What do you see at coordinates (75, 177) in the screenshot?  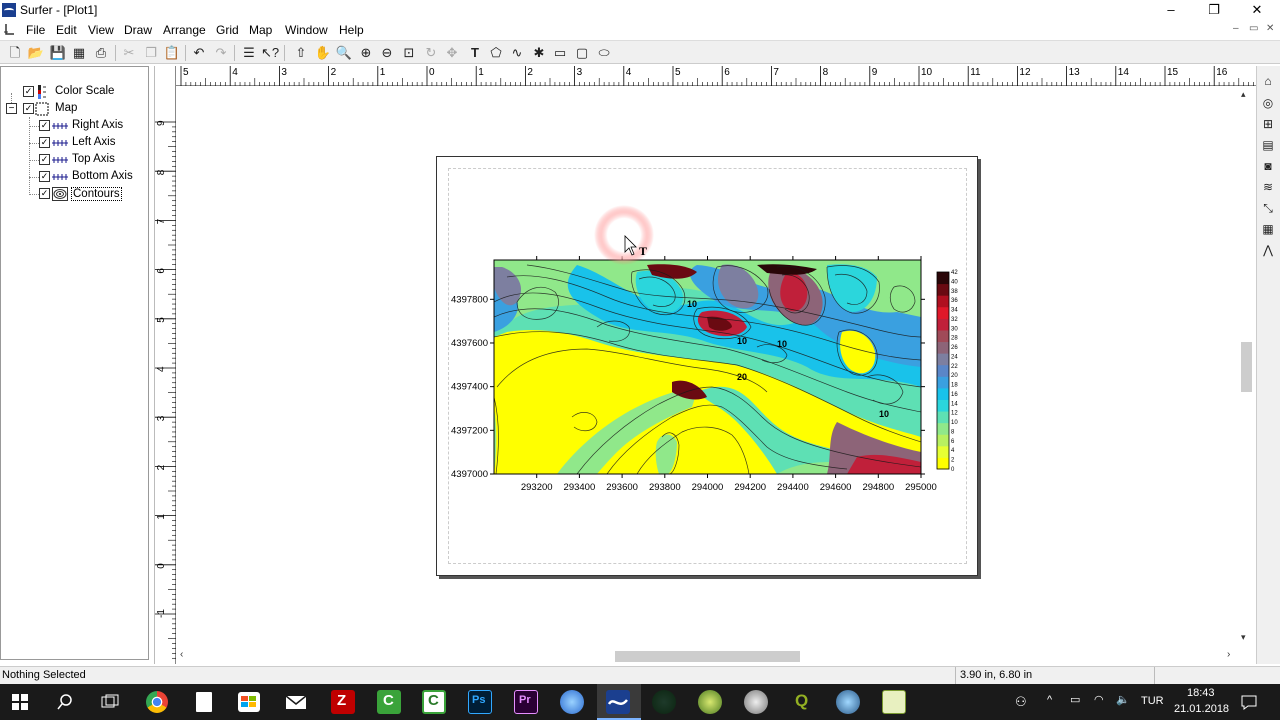 I see `tree-item-bottom-axis: ✓ Bottom Axis` at bounding box center [75, 177].